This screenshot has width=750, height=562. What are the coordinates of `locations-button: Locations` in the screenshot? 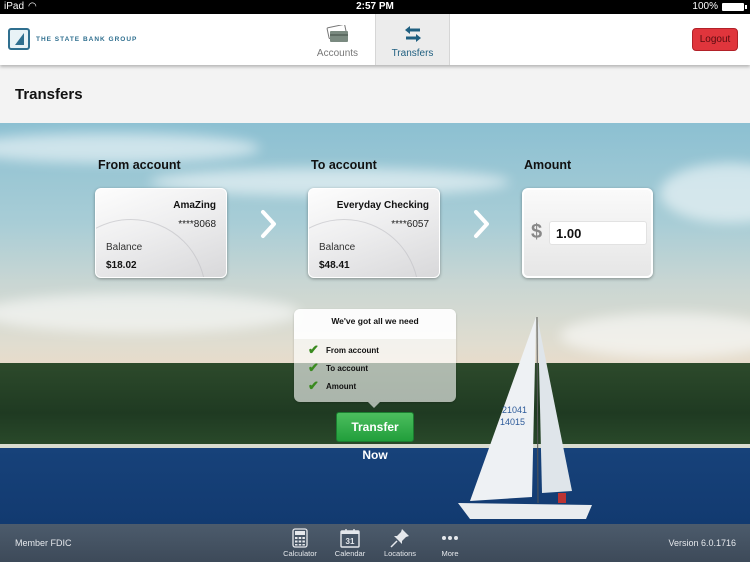 It's located at (400, 542).